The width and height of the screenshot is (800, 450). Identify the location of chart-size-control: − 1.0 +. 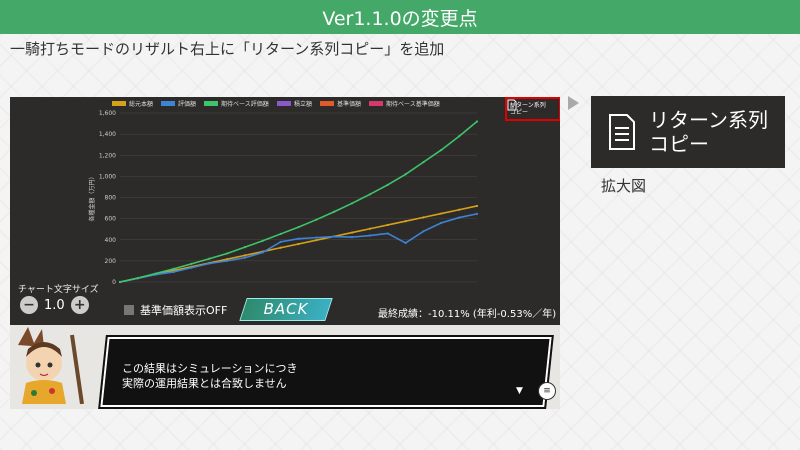
(54, 305).